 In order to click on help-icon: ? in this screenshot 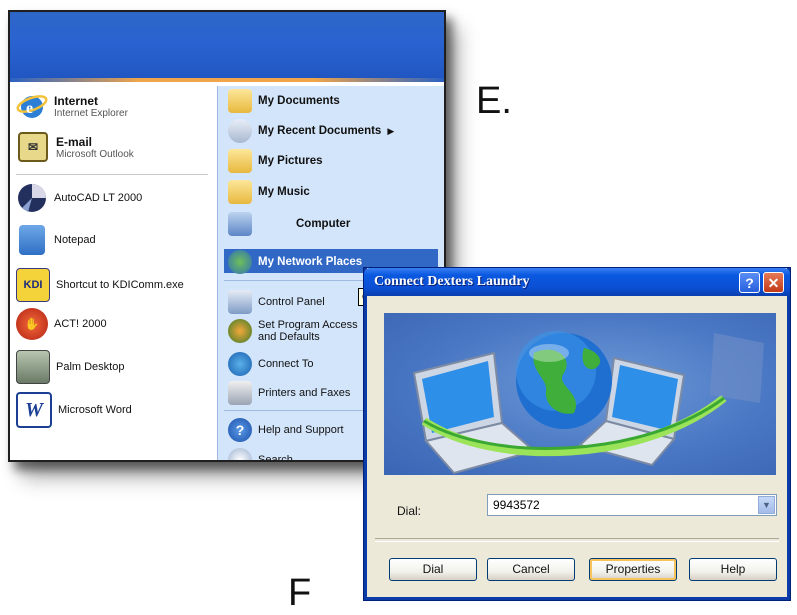, I will do `click(240, 430)`.